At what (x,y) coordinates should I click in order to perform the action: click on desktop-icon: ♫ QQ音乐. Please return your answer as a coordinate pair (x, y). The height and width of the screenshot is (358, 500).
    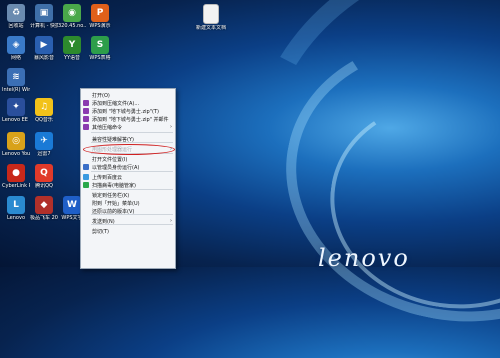
    Looking at the image, I should click on (44, 110).